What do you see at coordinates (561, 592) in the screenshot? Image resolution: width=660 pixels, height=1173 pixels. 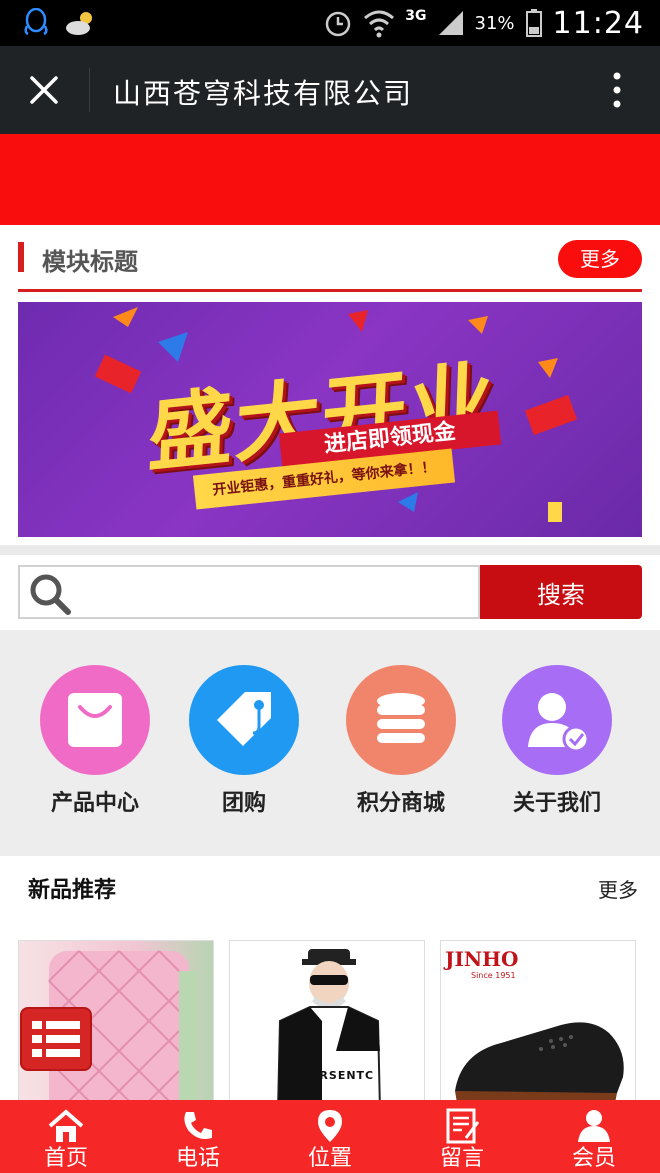 I see `search-button: 搜索` at bounding box center [561, 592].